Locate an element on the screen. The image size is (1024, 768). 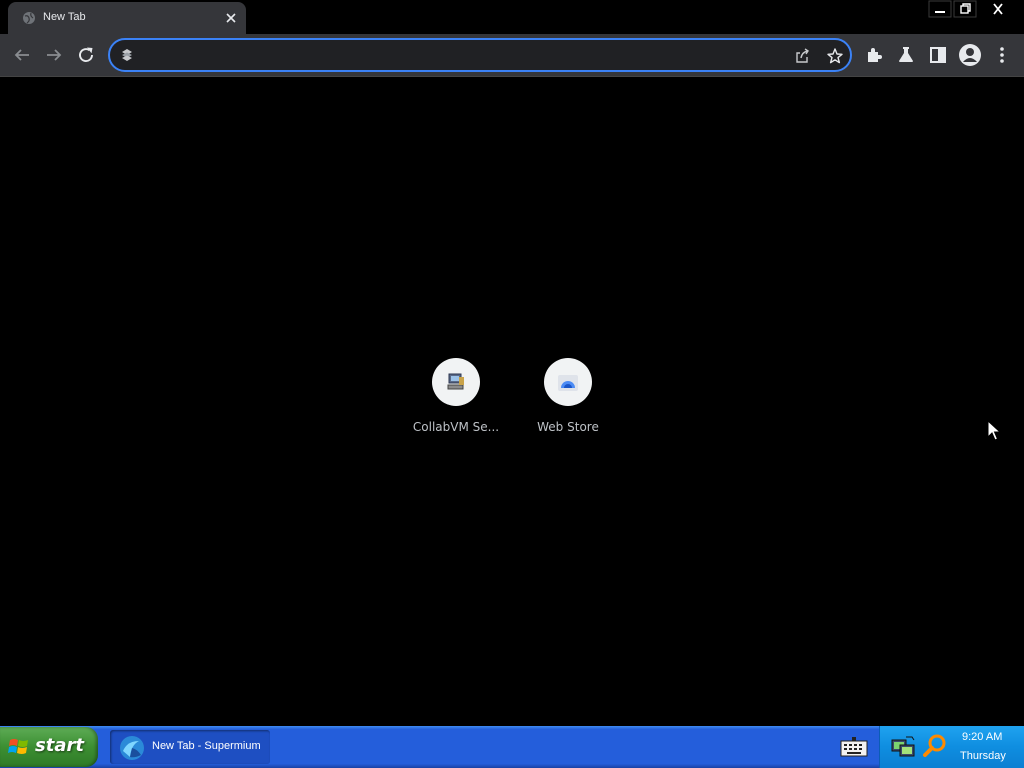
taskbar-item-label: New Tab - Supermium is located at coordinates (206, 746).